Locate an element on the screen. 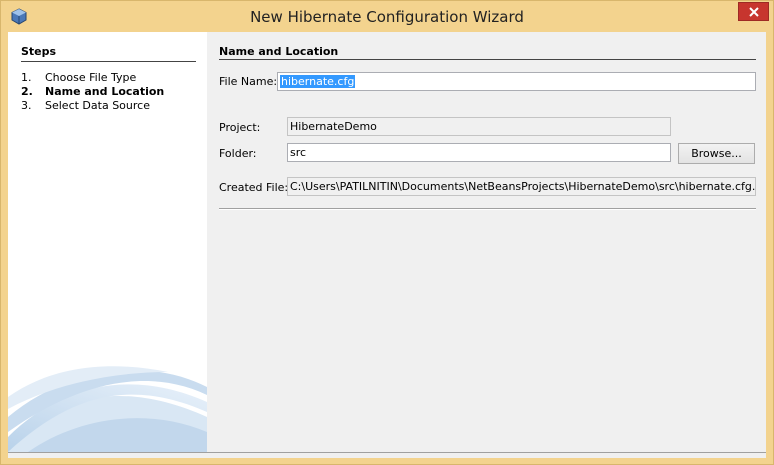  separator is located at coordinates (487, 209).